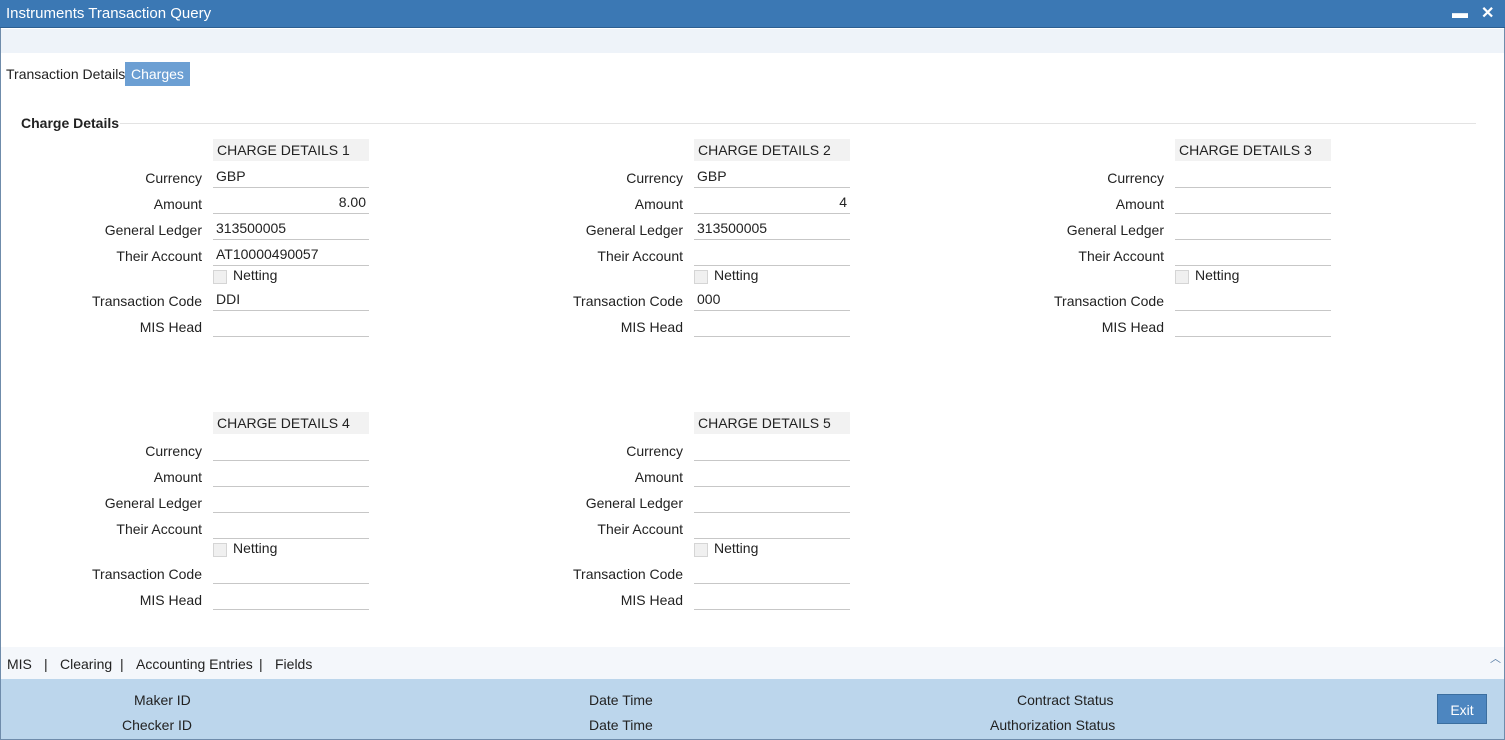 This screenshot has height=740, width=1505. What do you see at coordinates (291, 476) in the screenshot?
I see `charge-4-amount-field` at bounding box center [291, 476].